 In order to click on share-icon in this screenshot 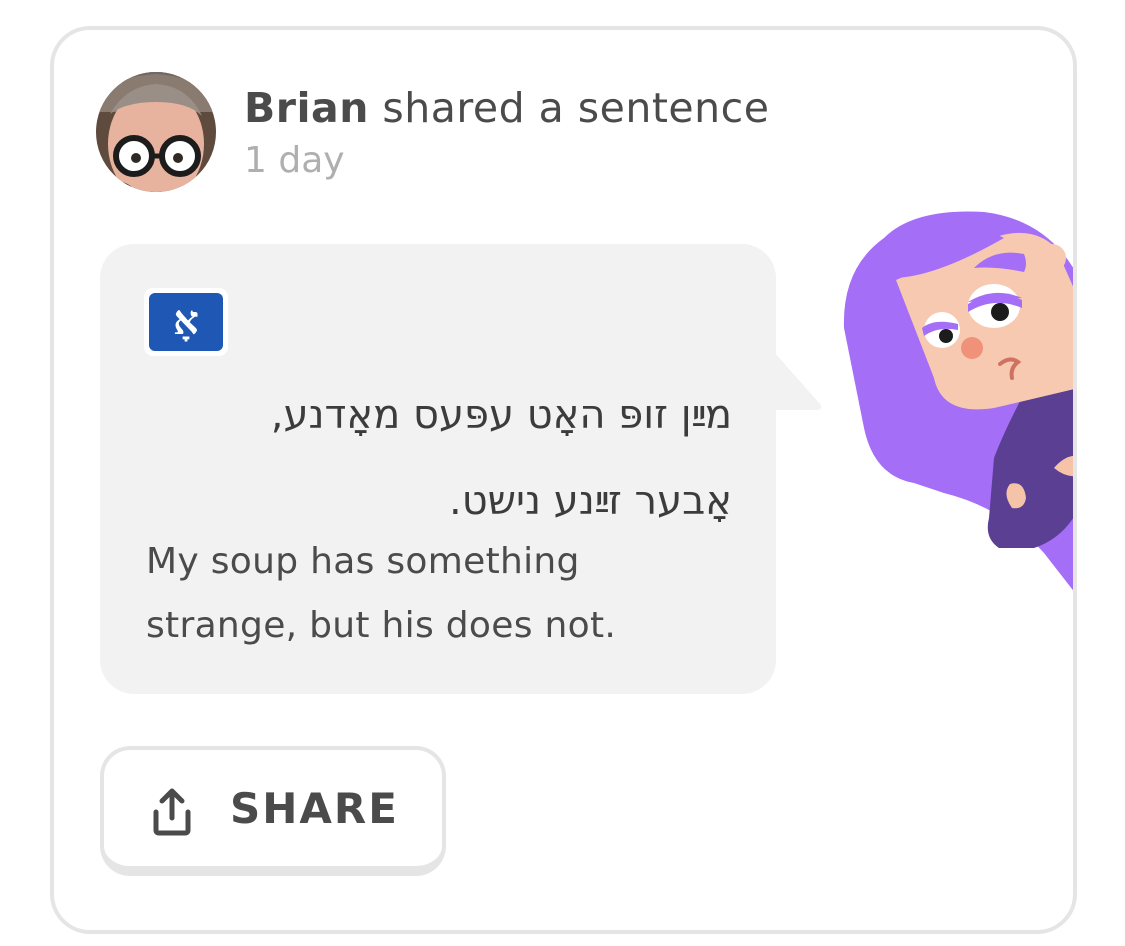, I will do `click(172, 812)`.